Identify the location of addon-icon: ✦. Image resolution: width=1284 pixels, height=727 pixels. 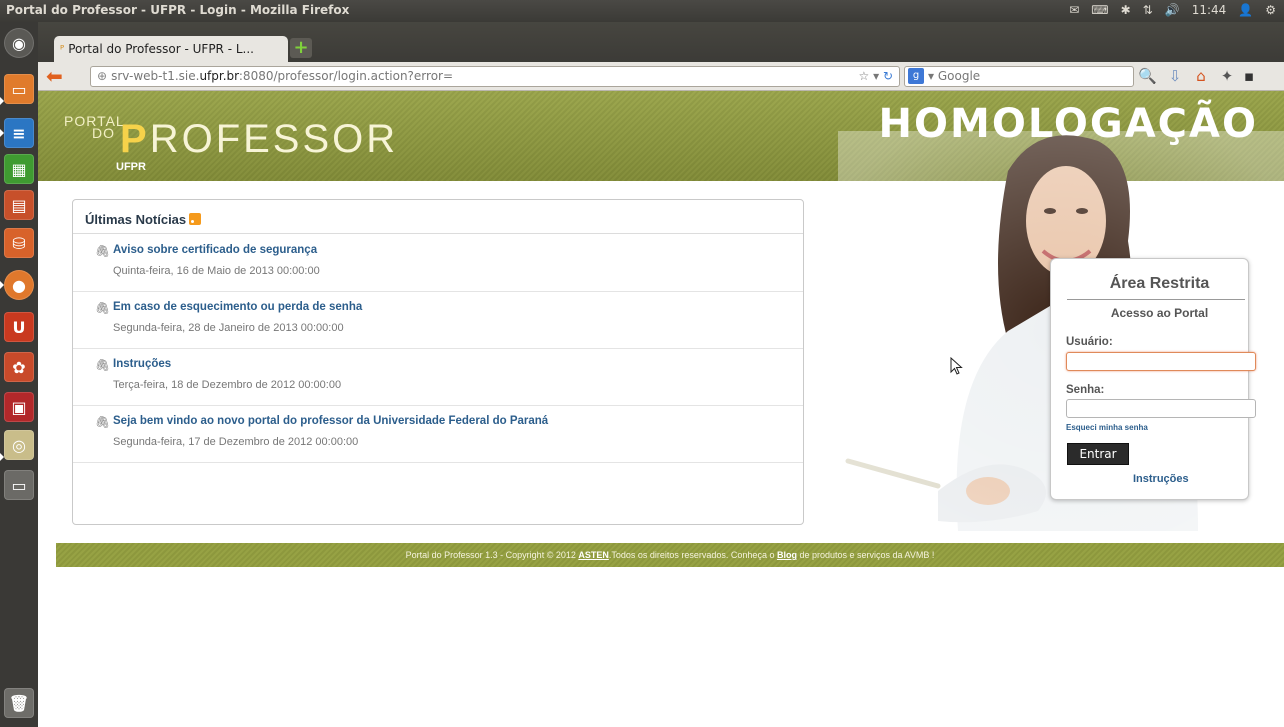
(1227, 76).